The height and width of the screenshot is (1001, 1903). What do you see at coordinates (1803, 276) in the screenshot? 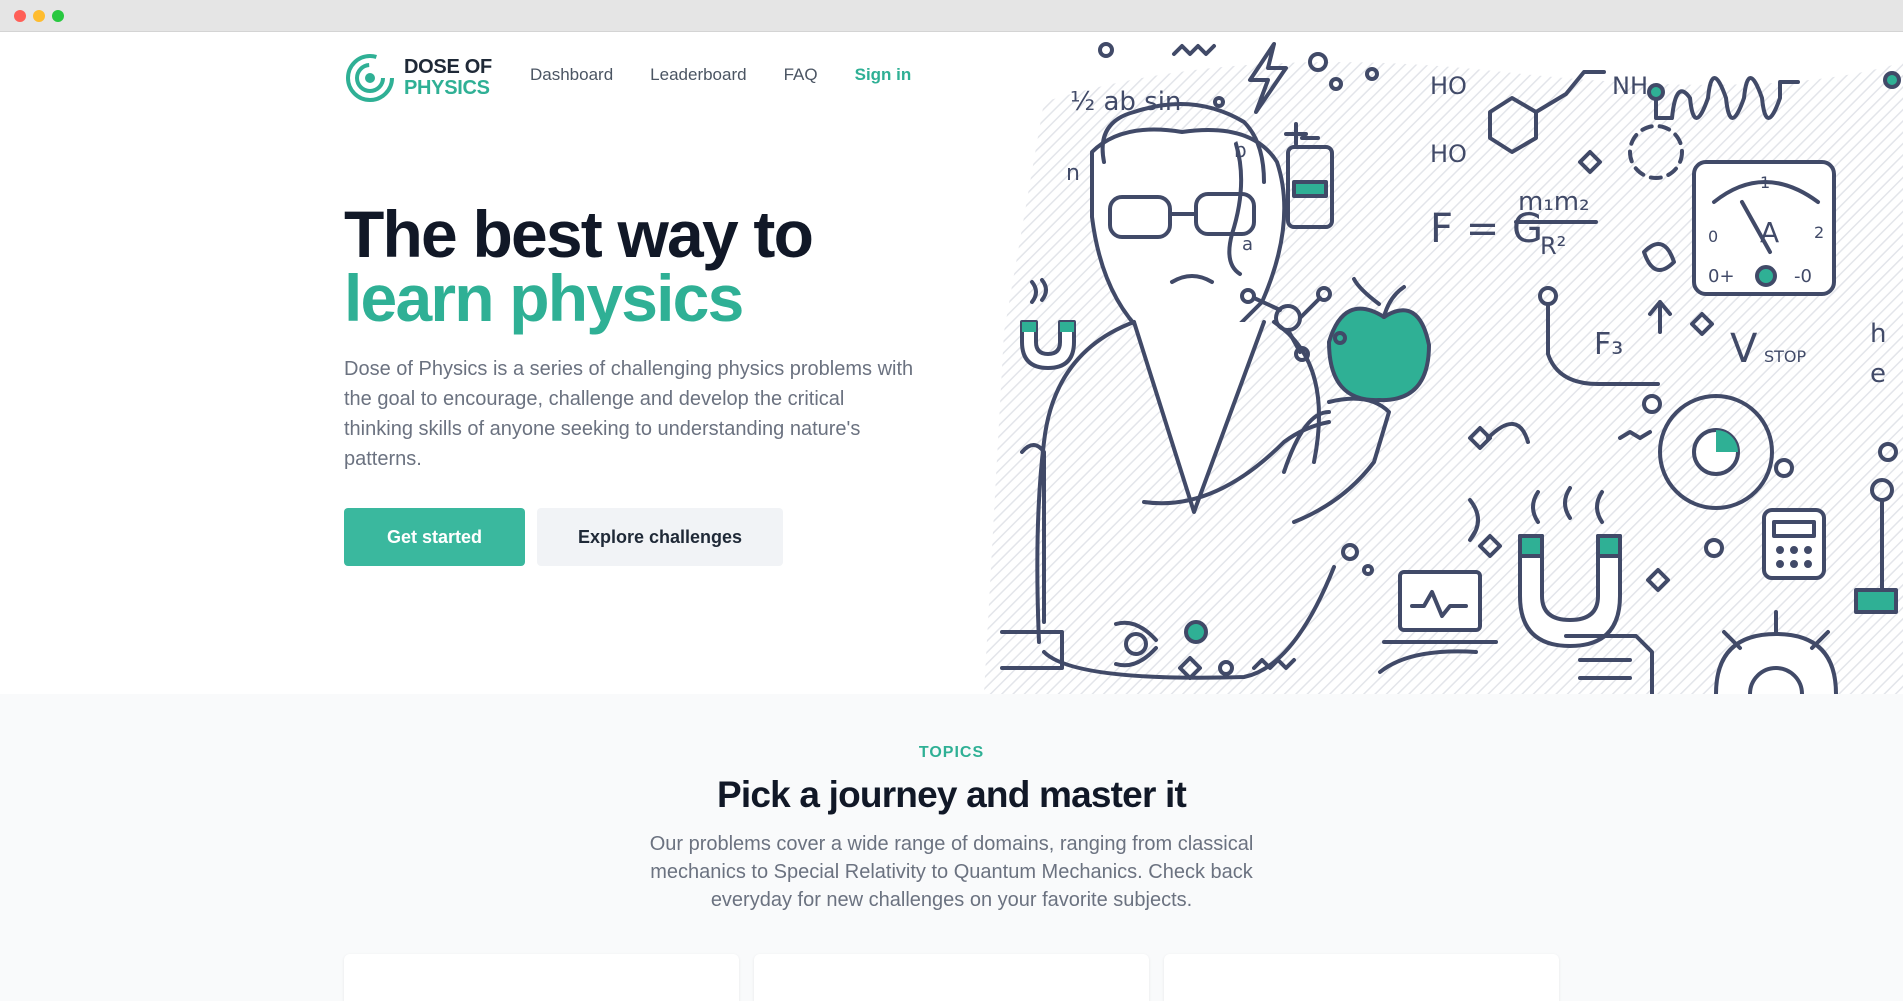
I see `meter-label-minus: -0` at bounding box center [1803, 276].